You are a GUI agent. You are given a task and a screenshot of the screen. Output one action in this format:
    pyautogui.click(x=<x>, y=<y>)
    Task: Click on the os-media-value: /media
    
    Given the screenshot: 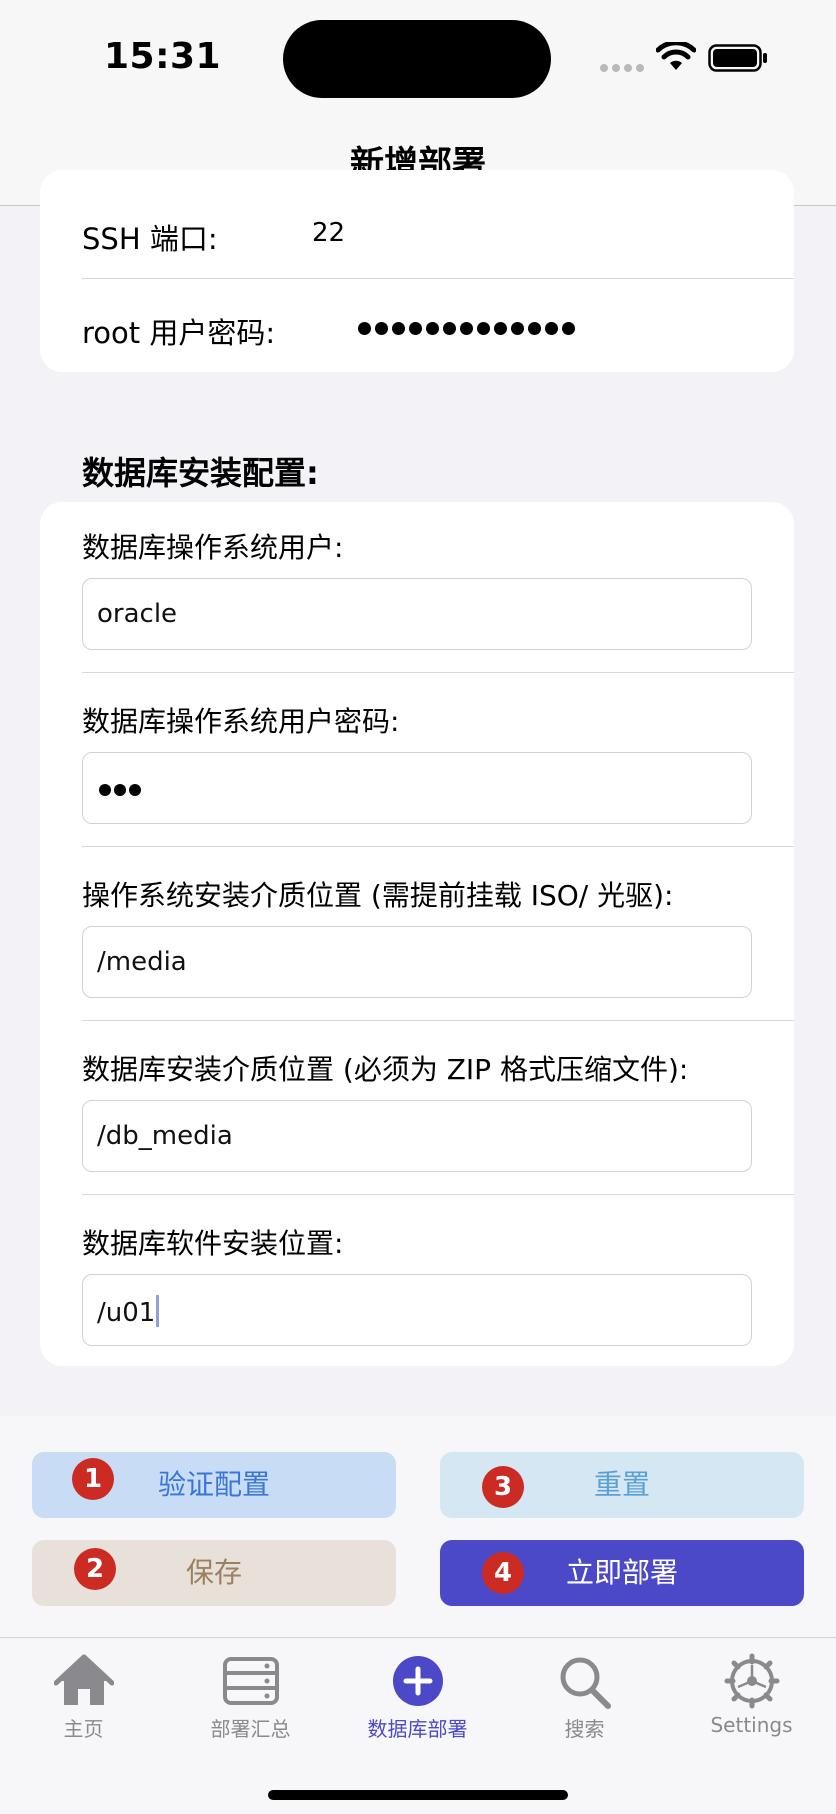 What is the action you would take?
    pyautogui.click(x=142, y=962)
    